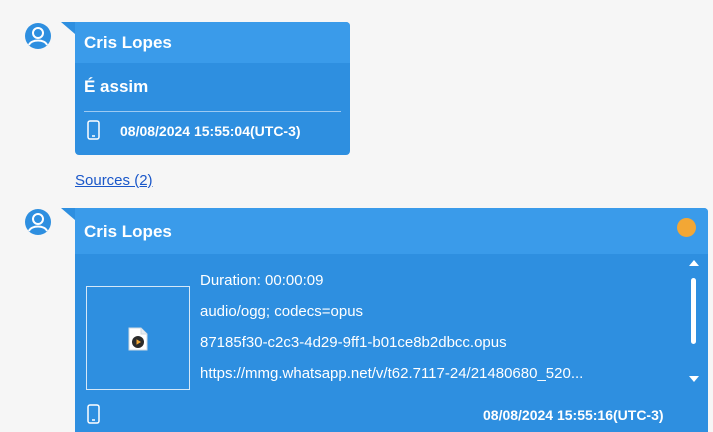 The image size is (713, 432). I want to click on audio-file-icon, so click(138, 339).